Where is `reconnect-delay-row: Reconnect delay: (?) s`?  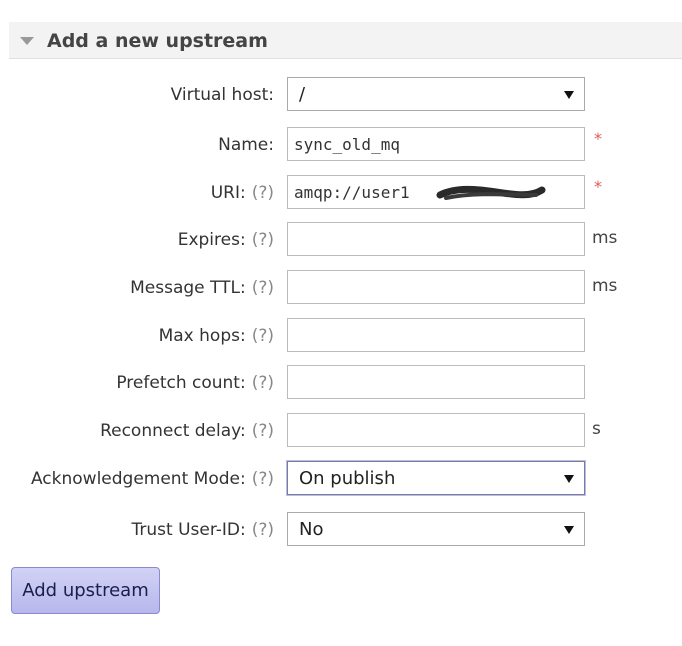 reconnect-delay-row: Reconnect delay: (?) s is located at coordinates (341, 431).